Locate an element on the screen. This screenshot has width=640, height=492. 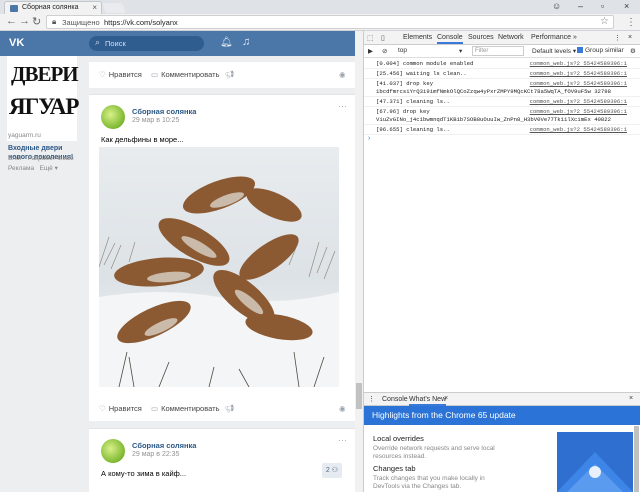
post-date: 29 мар в 10:25 is located at coordinates (155, 120).